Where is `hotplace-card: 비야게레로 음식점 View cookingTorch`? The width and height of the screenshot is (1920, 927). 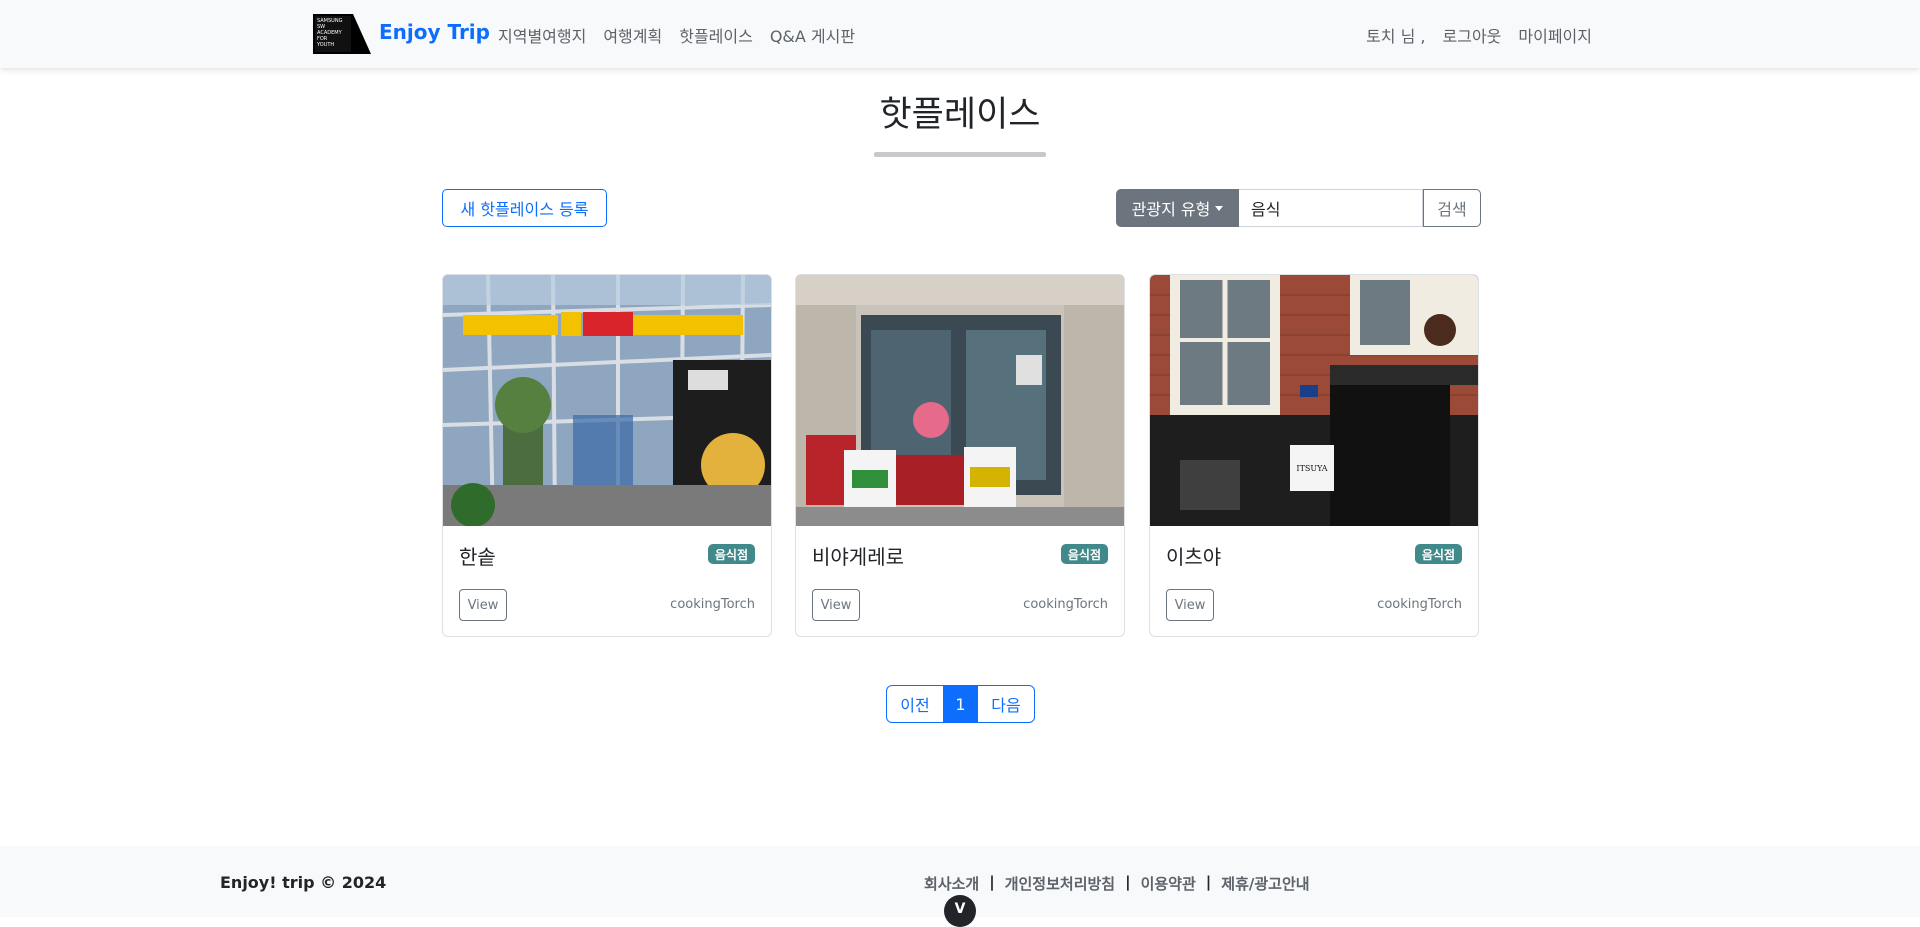
hotplace-card: 비야게레로 음식점 View cookingTorch is located at coordinates (960, 455).